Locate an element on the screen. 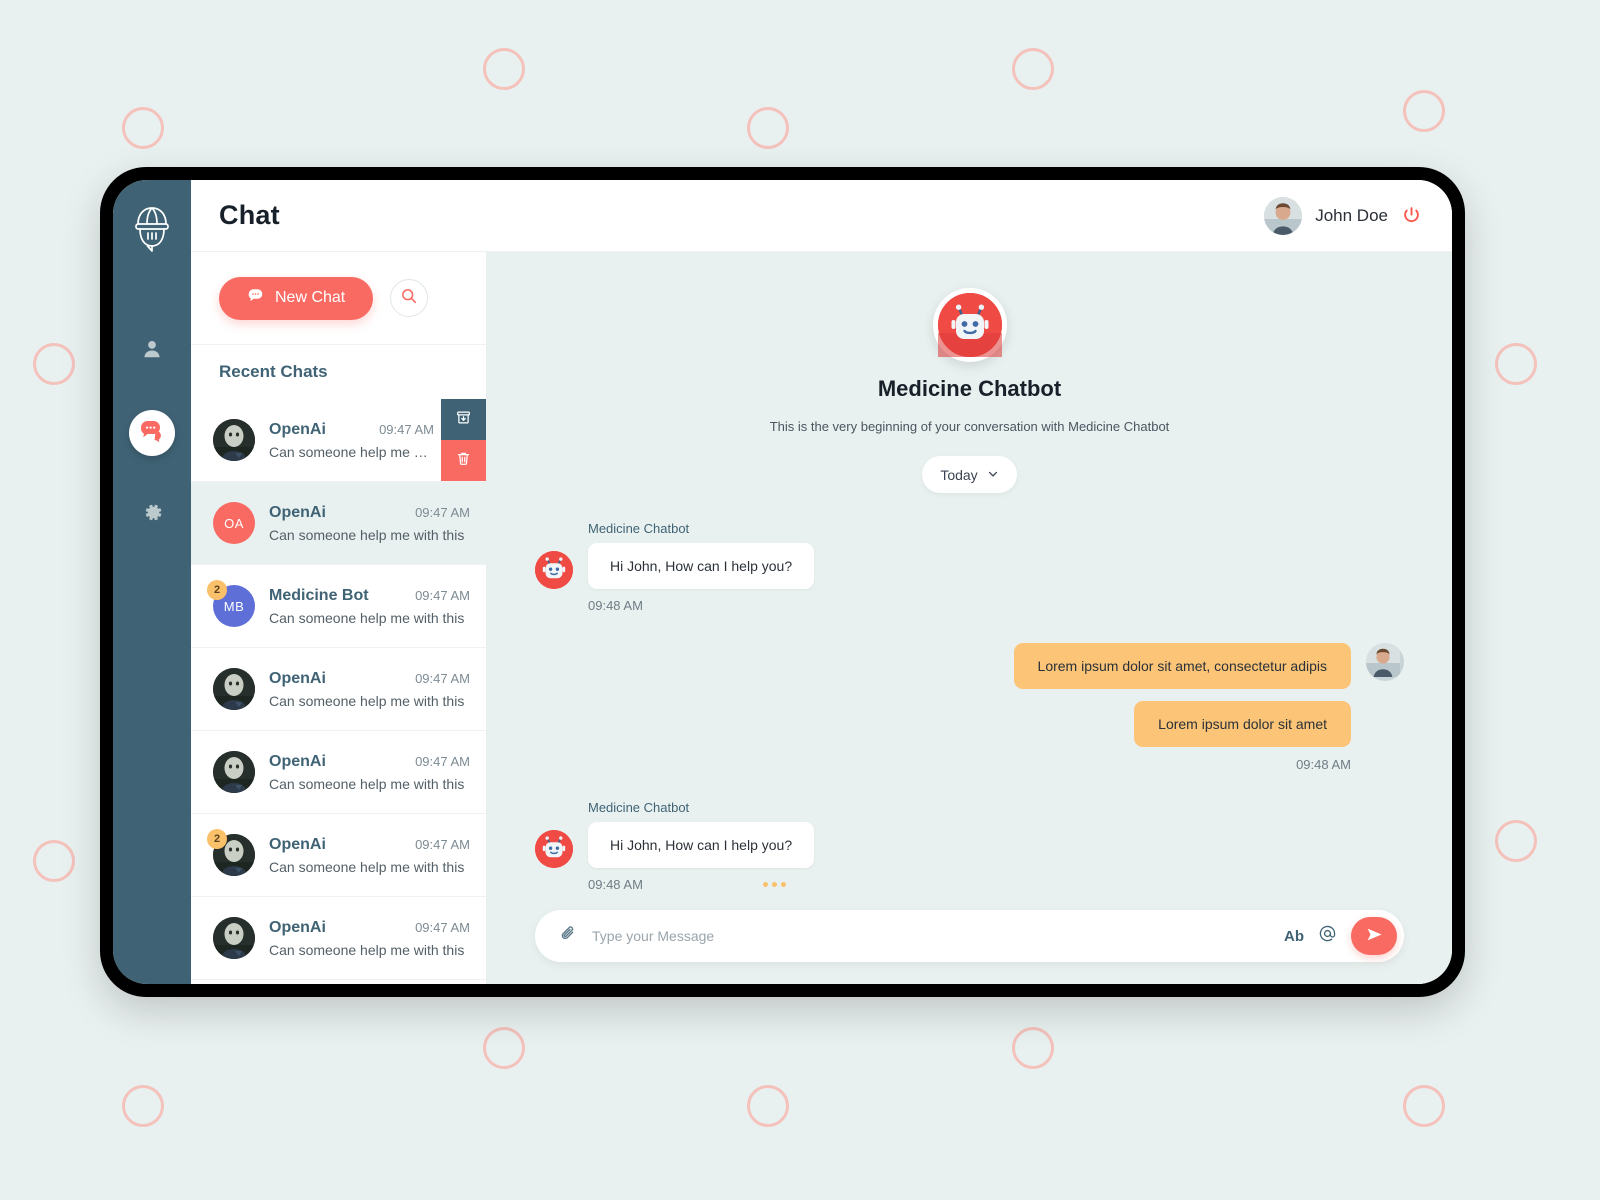  sidebar-item-settings is located at coordinates (152, 515).